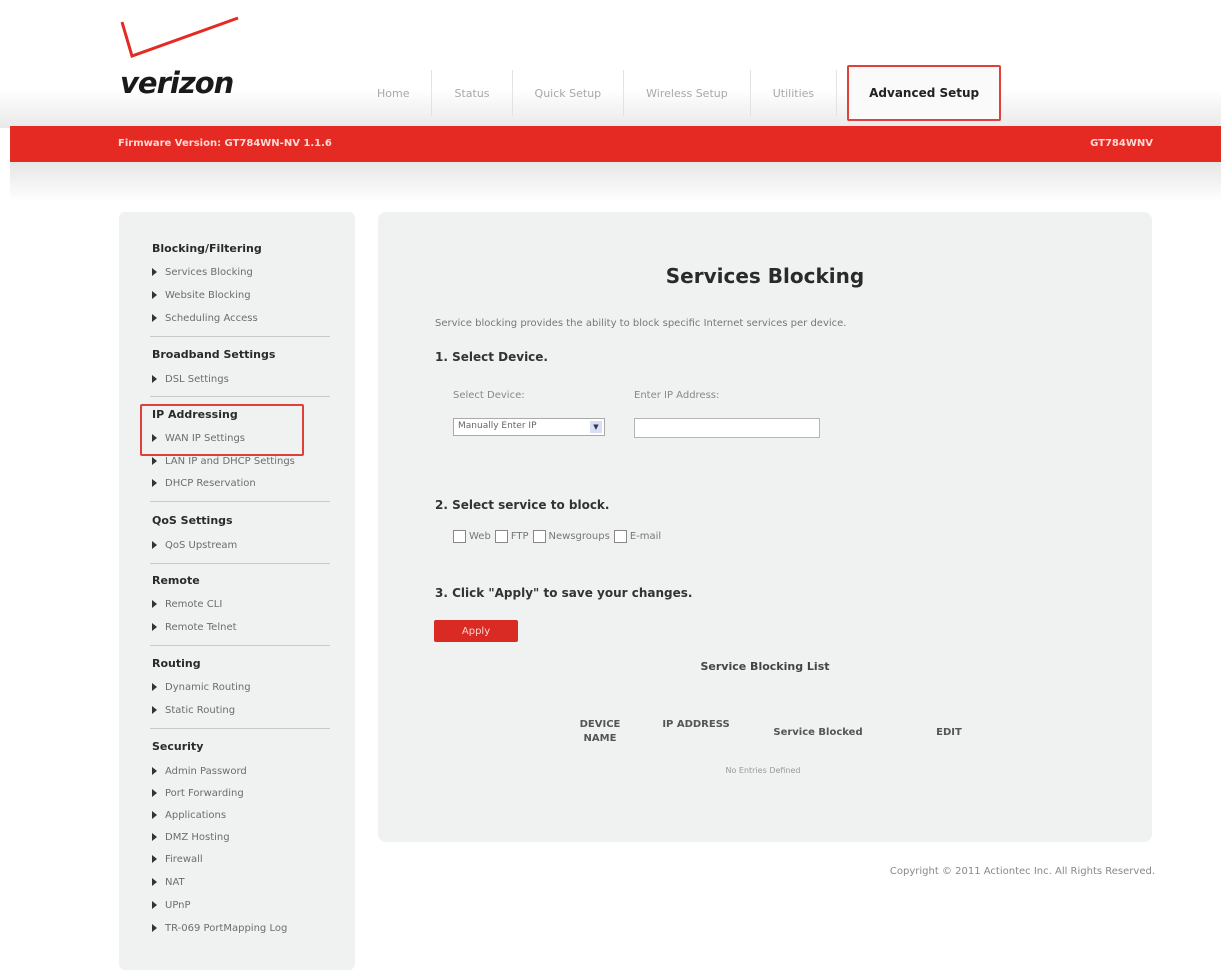 The height and width of the screenshot is (974, 1221). Describe the element at coordinates (194, 545) in the screenshot. I see `sidebar-item-qos-upstream: QoS Upstream` at that location.